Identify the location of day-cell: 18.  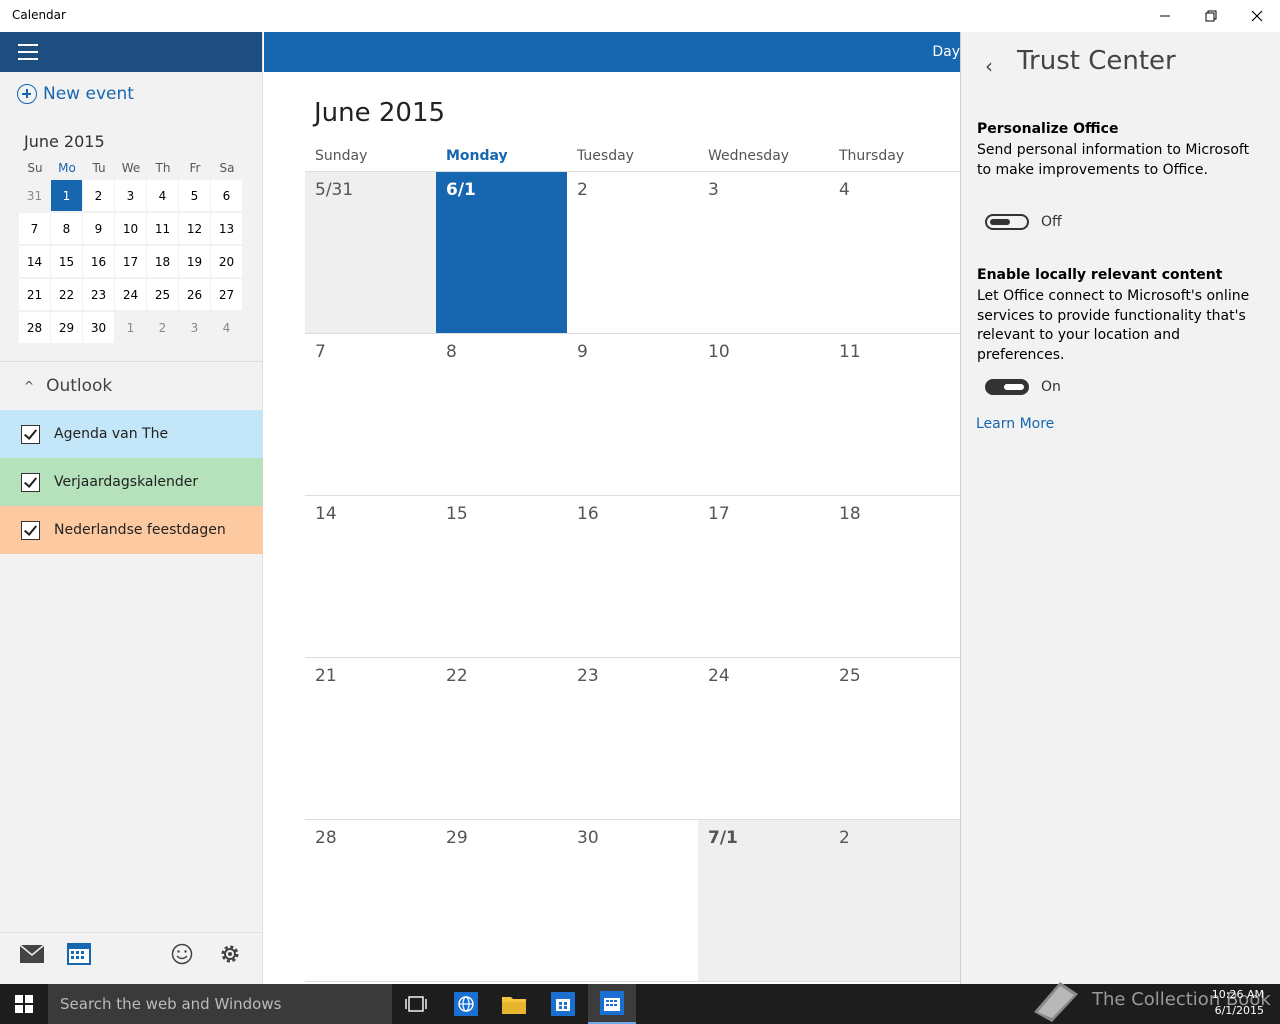
(894, 577).